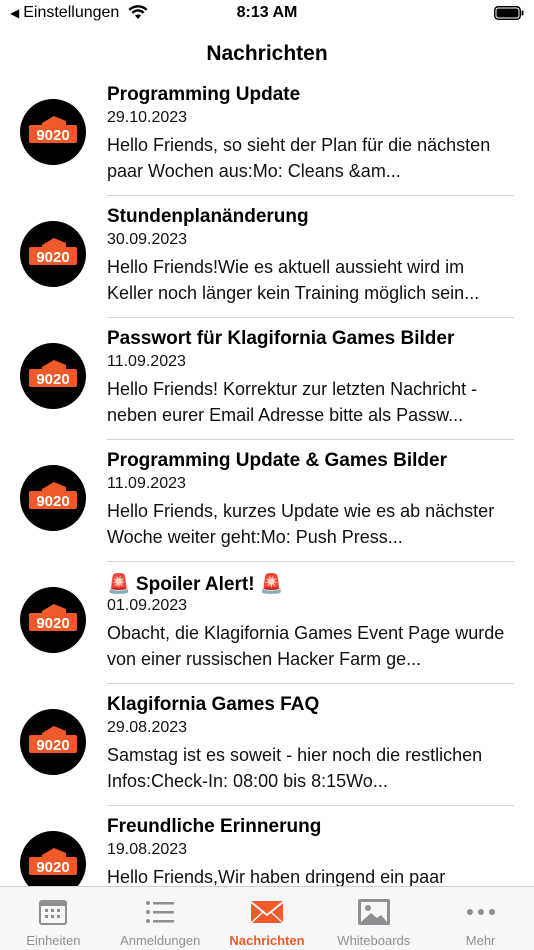 The width and height of the screenshot is (534, 950). I want to click on tab-anmeldungen: Anmeldungen, so click(160, 918).